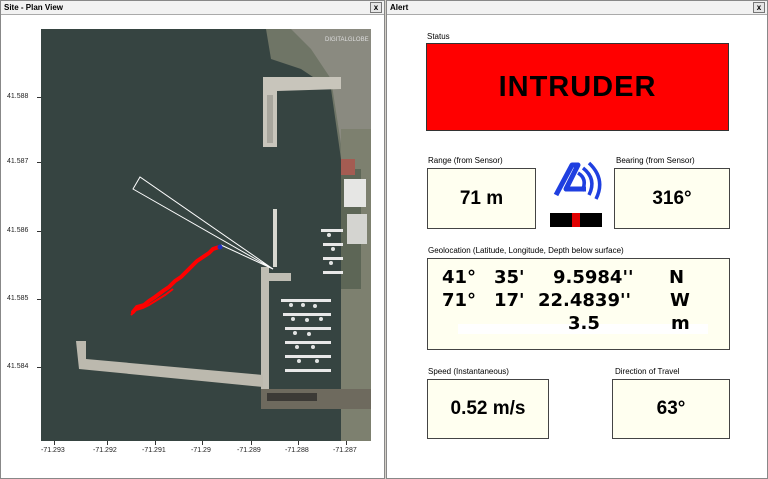 This screenshot has height=479, width=768. What do you see at coordinates (18, 366) in the screenshot?
I see `y-tick-label: 41.584` at bounding box center [18, 366].